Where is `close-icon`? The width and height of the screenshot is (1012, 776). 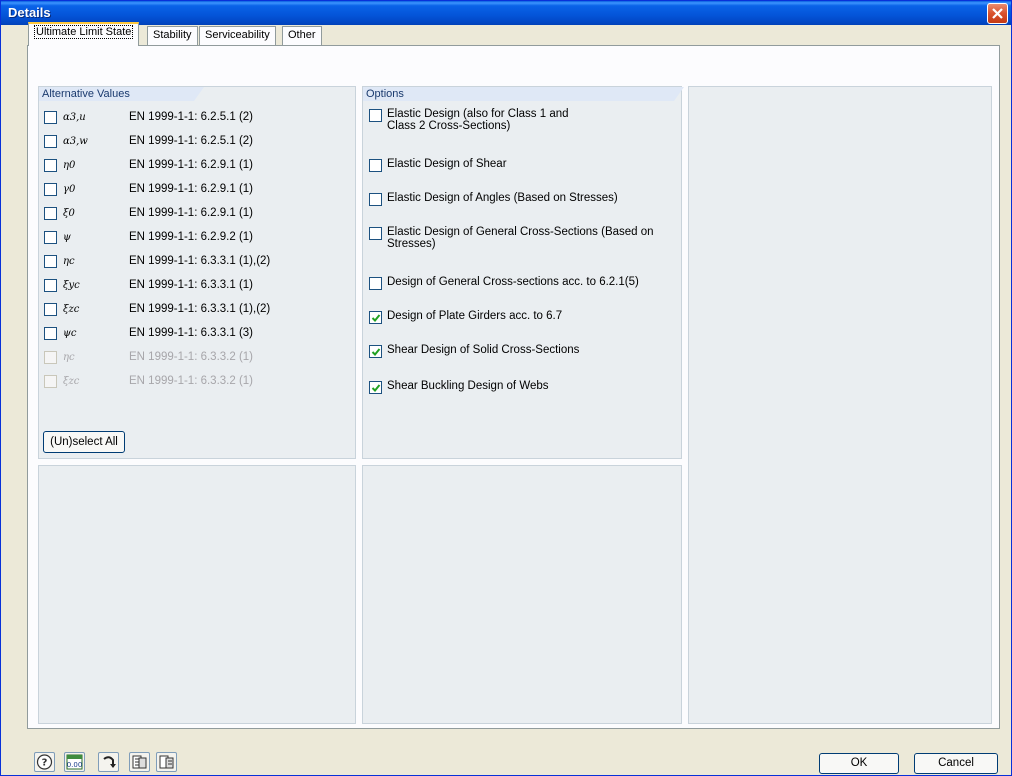
close-icon is located at coordinates (997, 13).